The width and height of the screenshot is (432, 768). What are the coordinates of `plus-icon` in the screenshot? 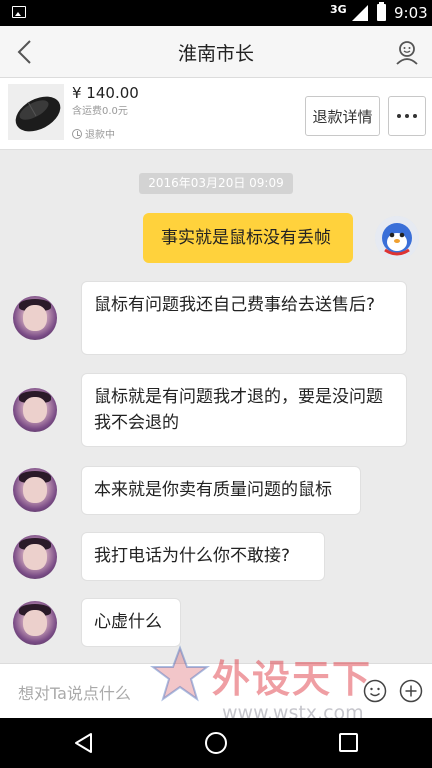 It's located at (411, 691).